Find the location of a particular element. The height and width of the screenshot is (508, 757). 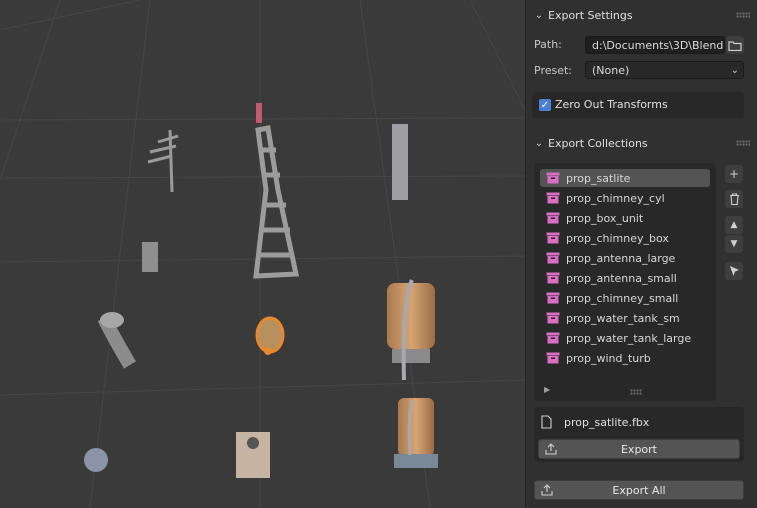

list-item: prop_antenna_small is located at coordinates (625, 278).